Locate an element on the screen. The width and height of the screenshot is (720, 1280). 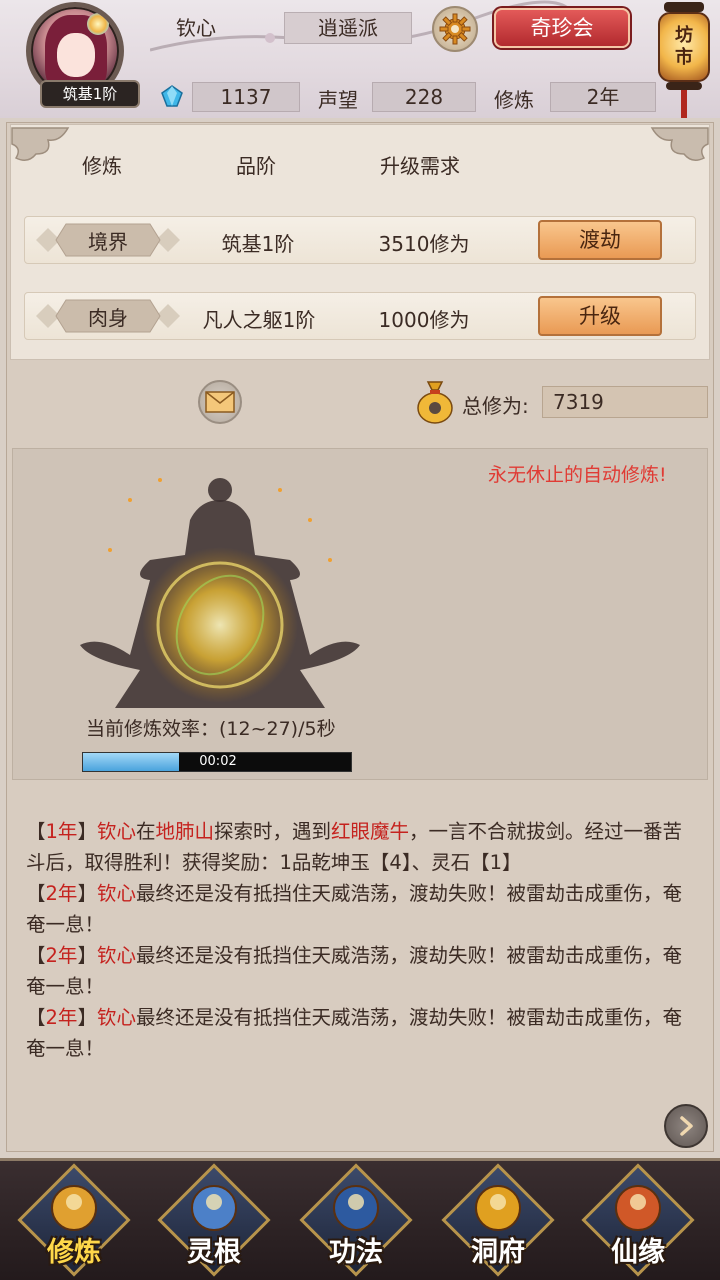
total-cultivation-label: 总修为: is located at coordinates (495, 406).